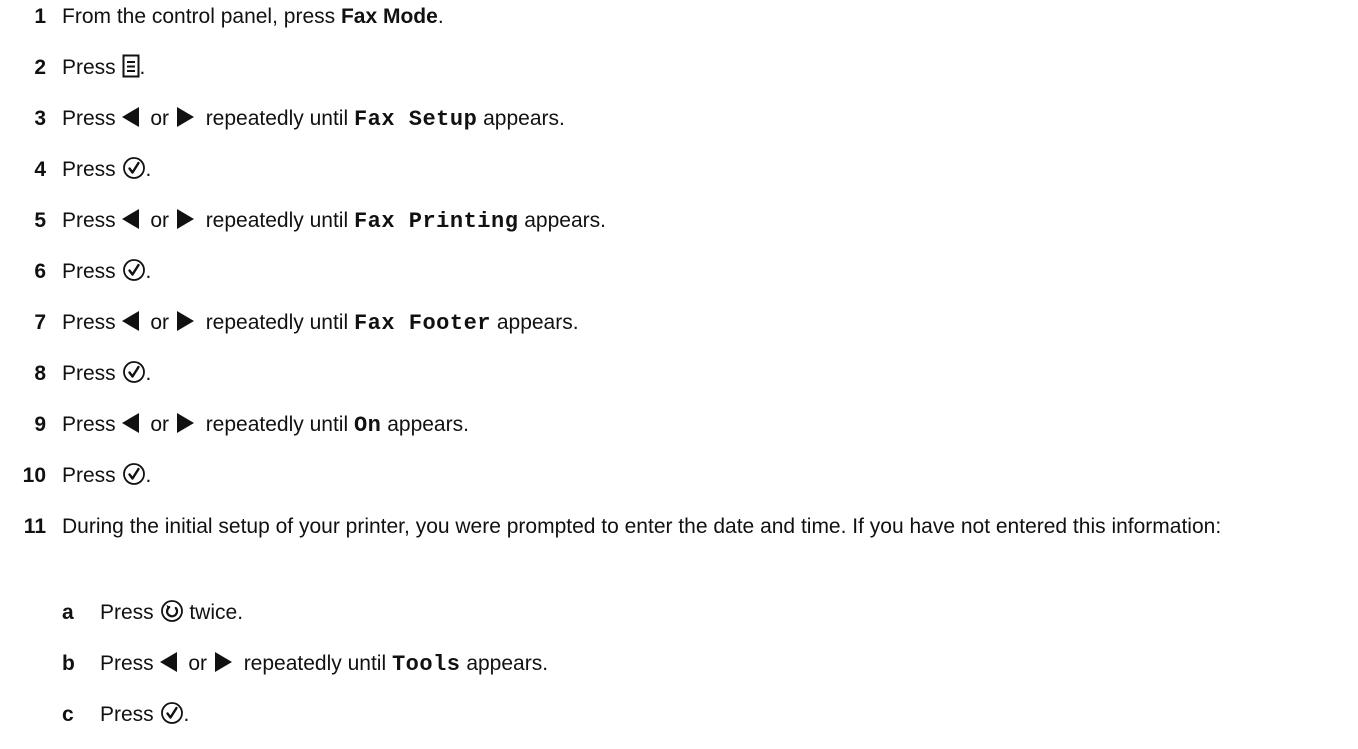 The width and height of the screenshot is (1358, 749). Describe the element at coordinates (75, 170) in the screenshot. I see `step-4: 4 Press .` at that location.